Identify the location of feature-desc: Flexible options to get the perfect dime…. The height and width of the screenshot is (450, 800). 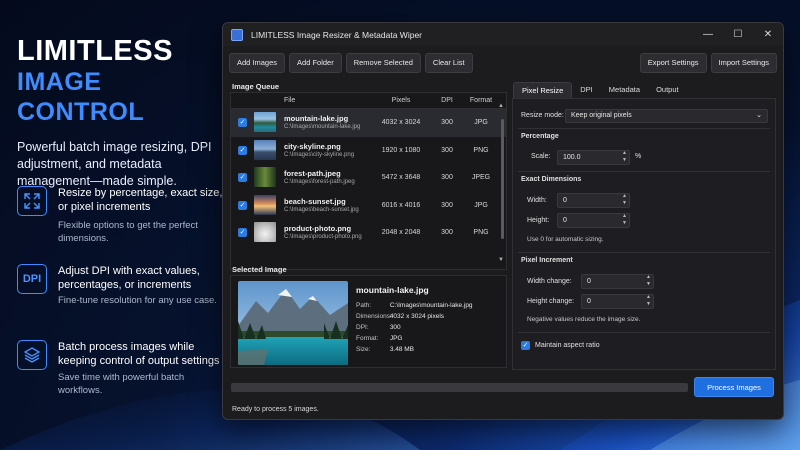
(128, 232).